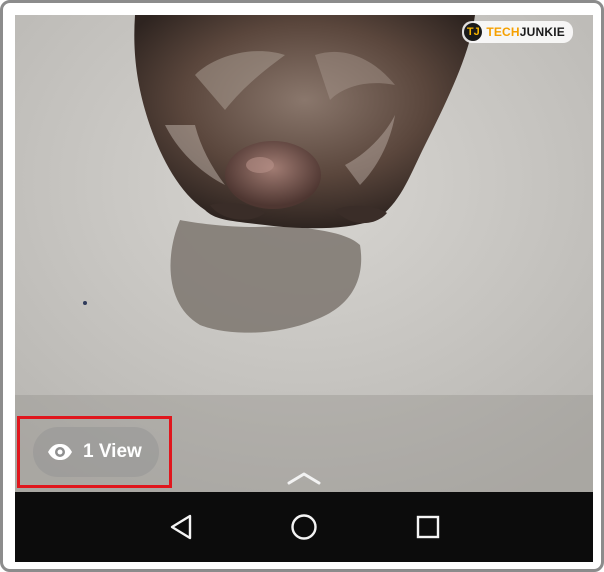 This screenshot has width=604, height=572. I want to click on brand-prefix: TECH, so click(503, 32).